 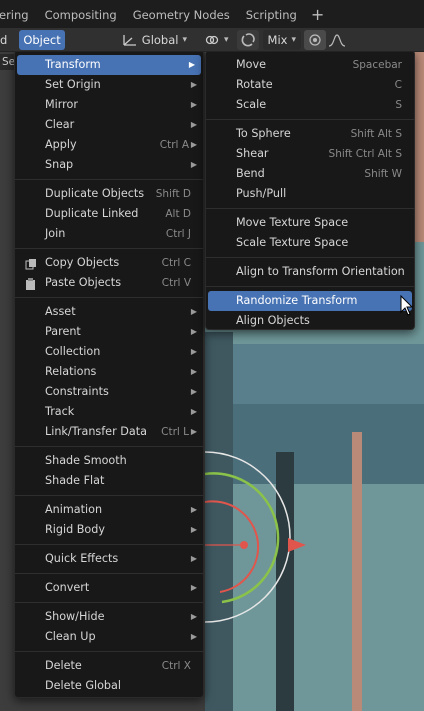 I want to click on menu-item-label: Show/Hide, so click(x=75, y=616).